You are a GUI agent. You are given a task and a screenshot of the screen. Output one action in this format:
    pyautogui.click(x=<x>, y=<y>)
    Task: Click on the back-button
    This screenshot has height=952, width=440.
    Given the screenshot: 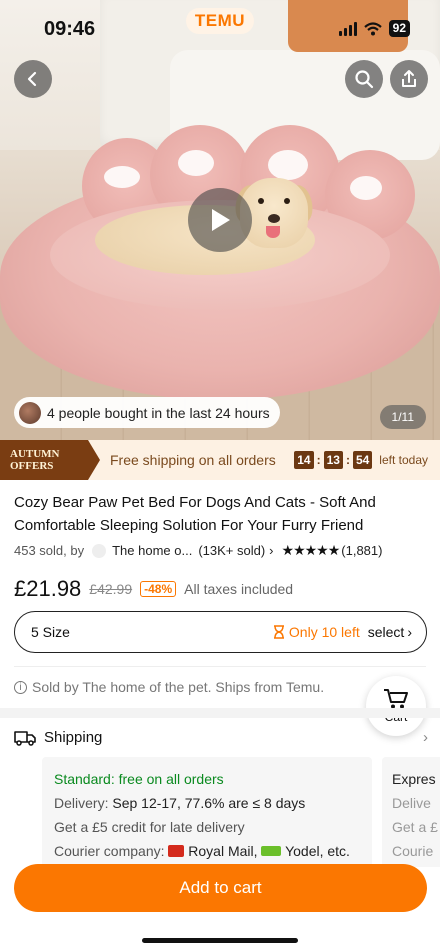 What is the action you would take?
    pyautogui.click(x=33, y=79)
    